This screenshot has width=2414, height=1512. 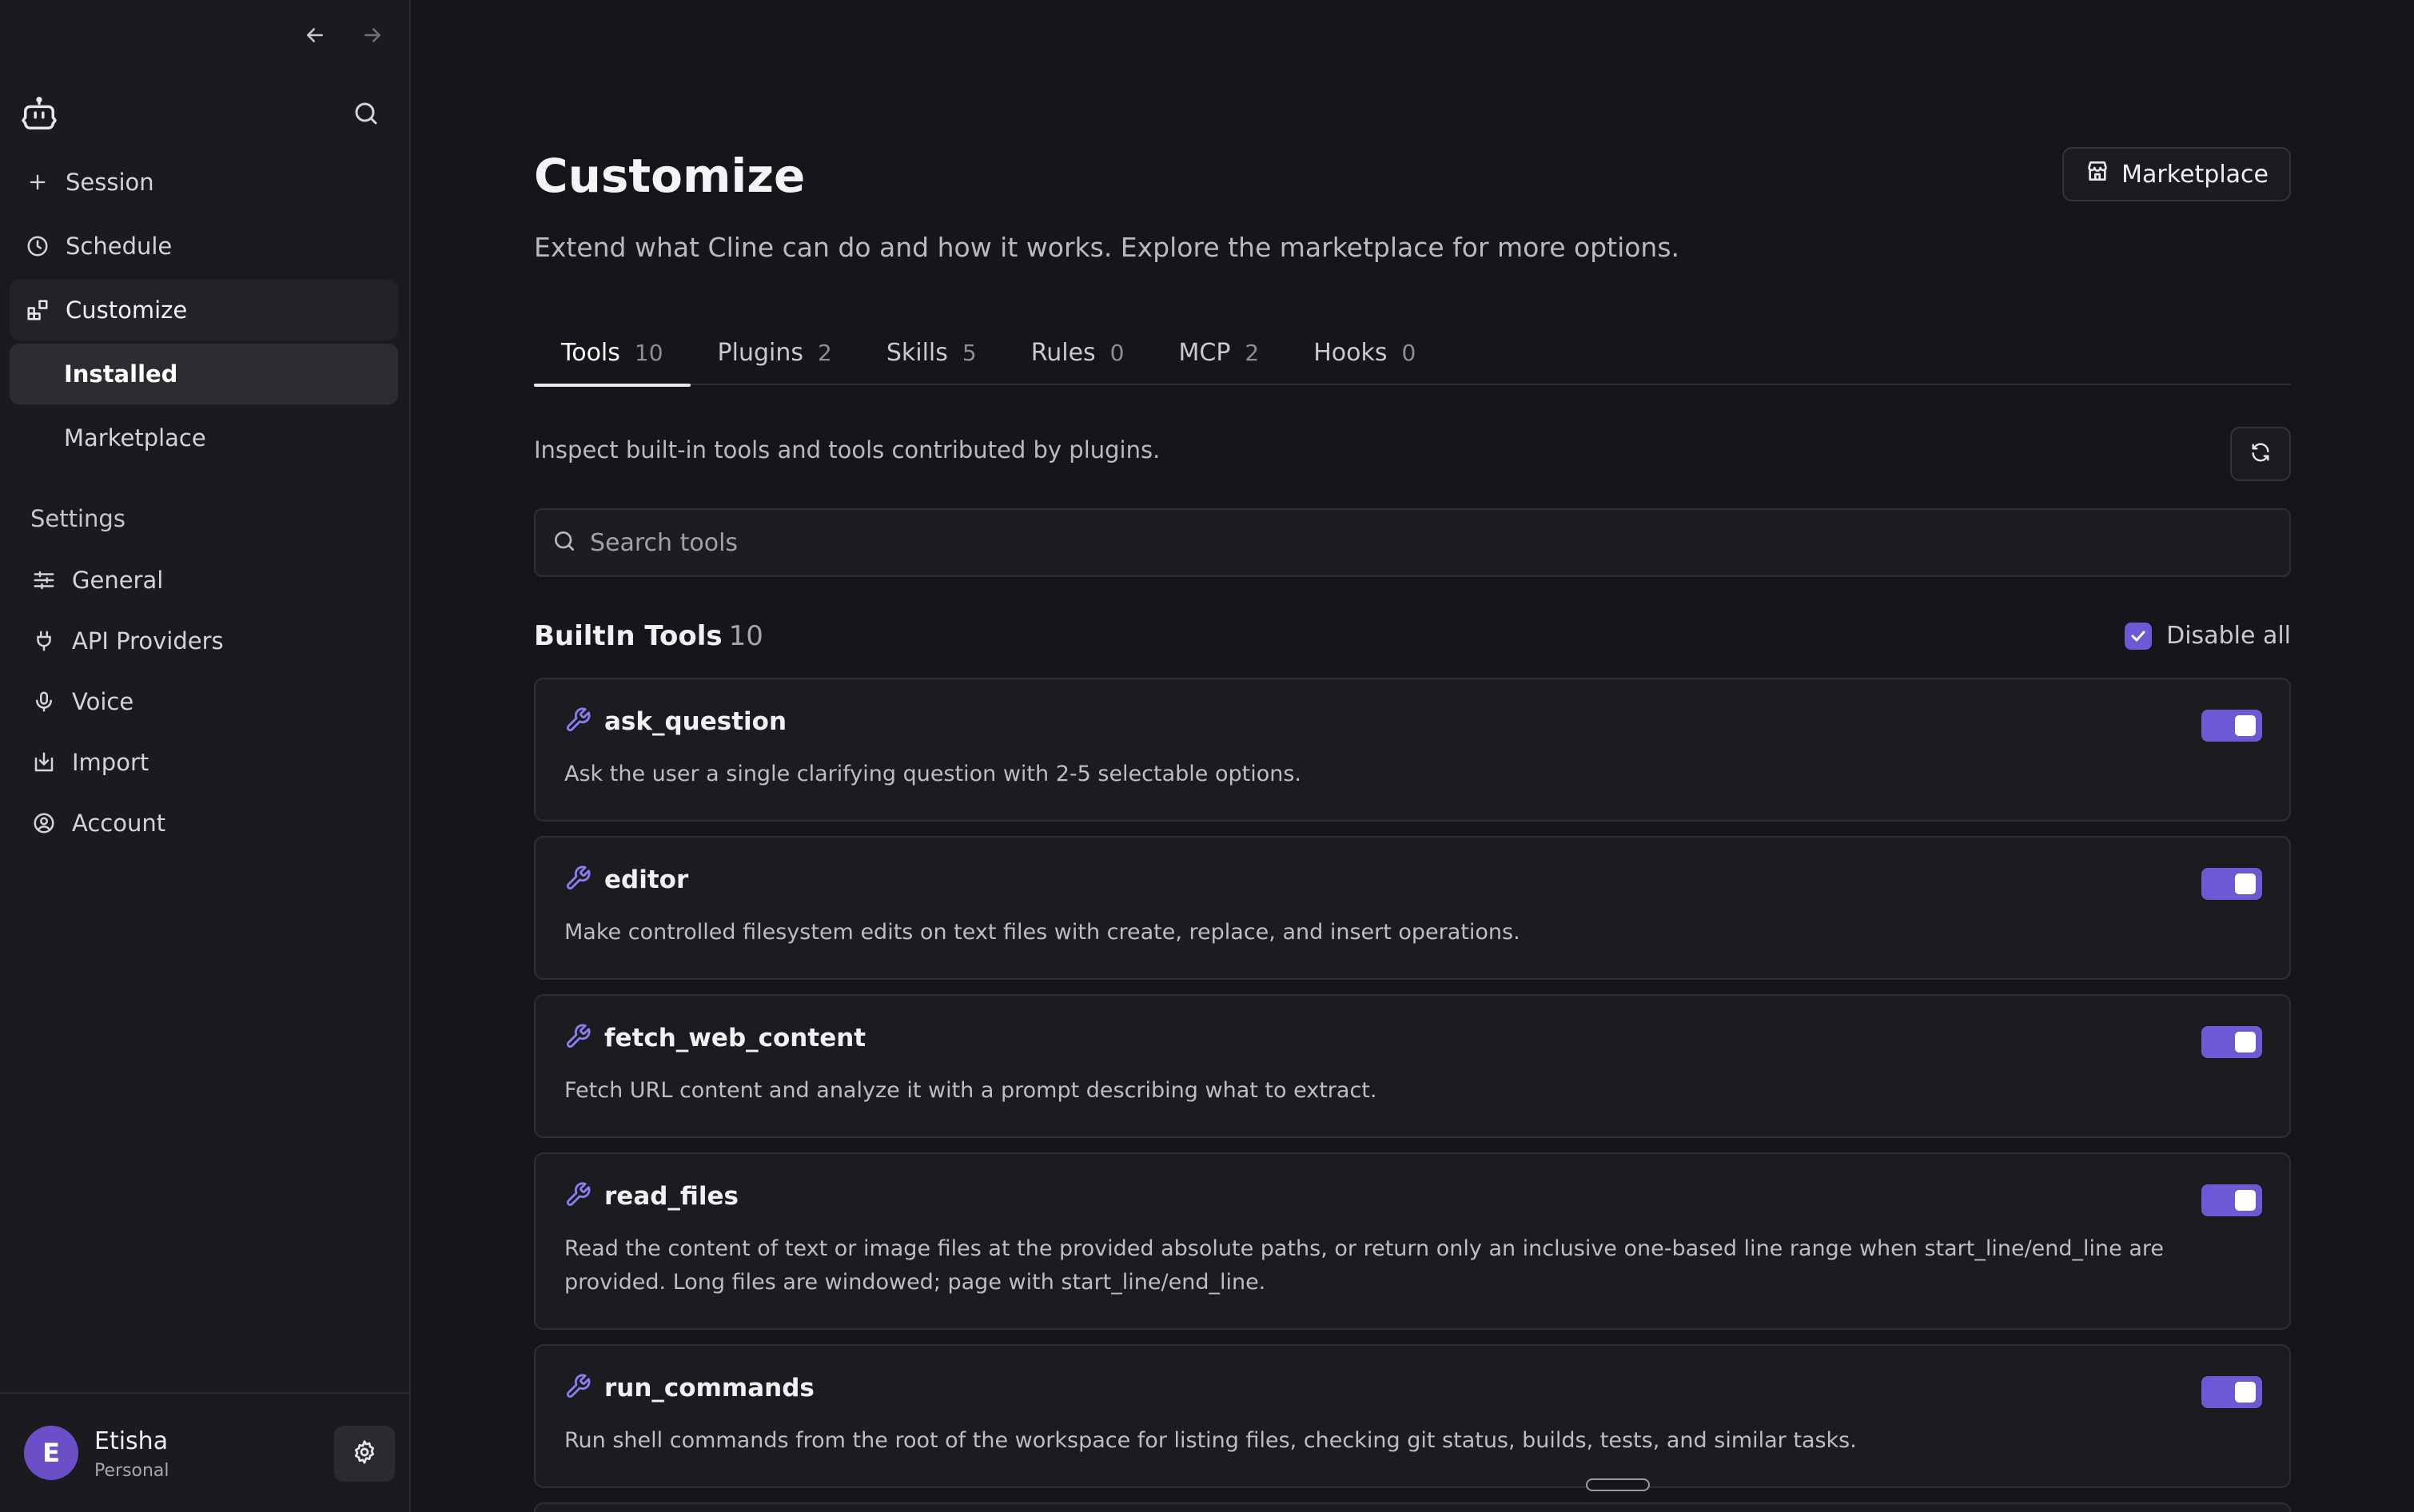 I want to click on disable-all-control: Disable all, so click(x=2208, y=636).